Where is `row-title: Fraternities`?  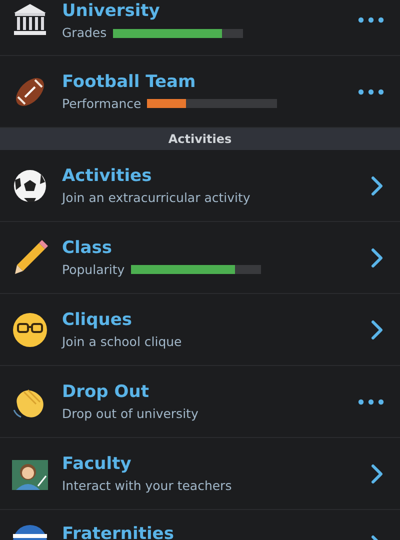 row-title: Fraternities is located at coordinates (118, 532).